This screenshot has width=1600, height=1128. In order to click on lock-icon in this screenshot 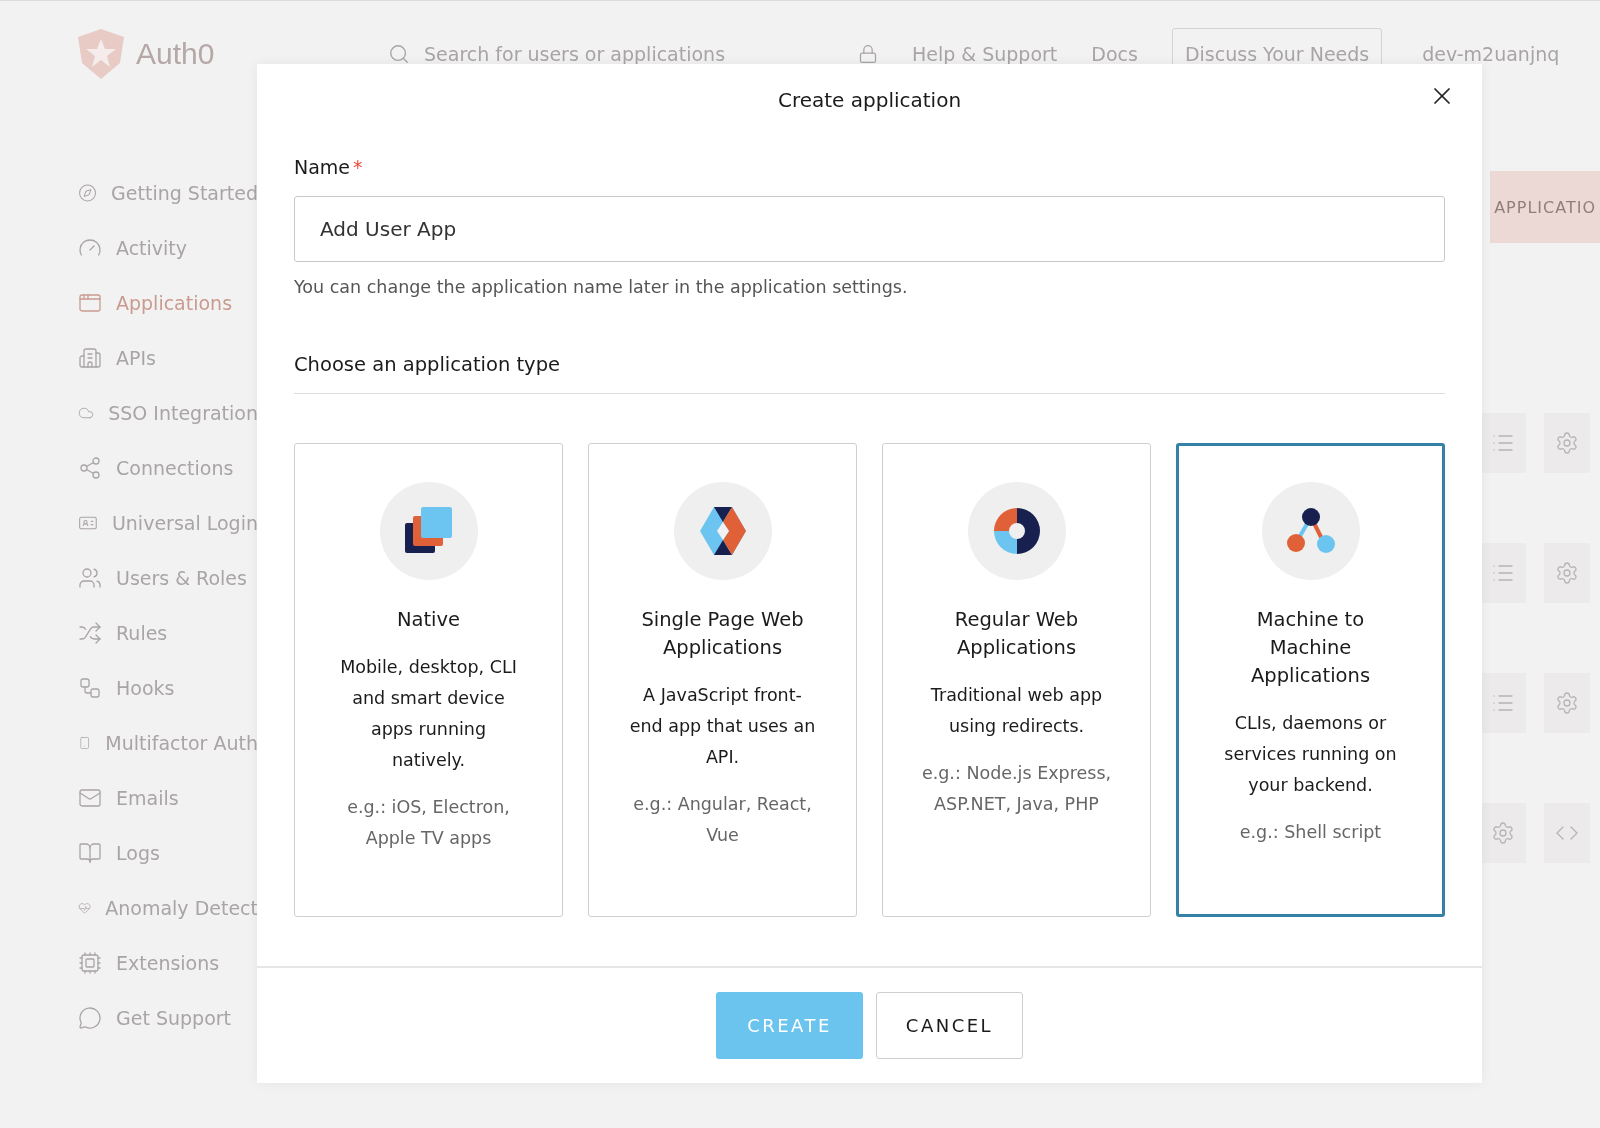, I will do `click(868, 53)`.